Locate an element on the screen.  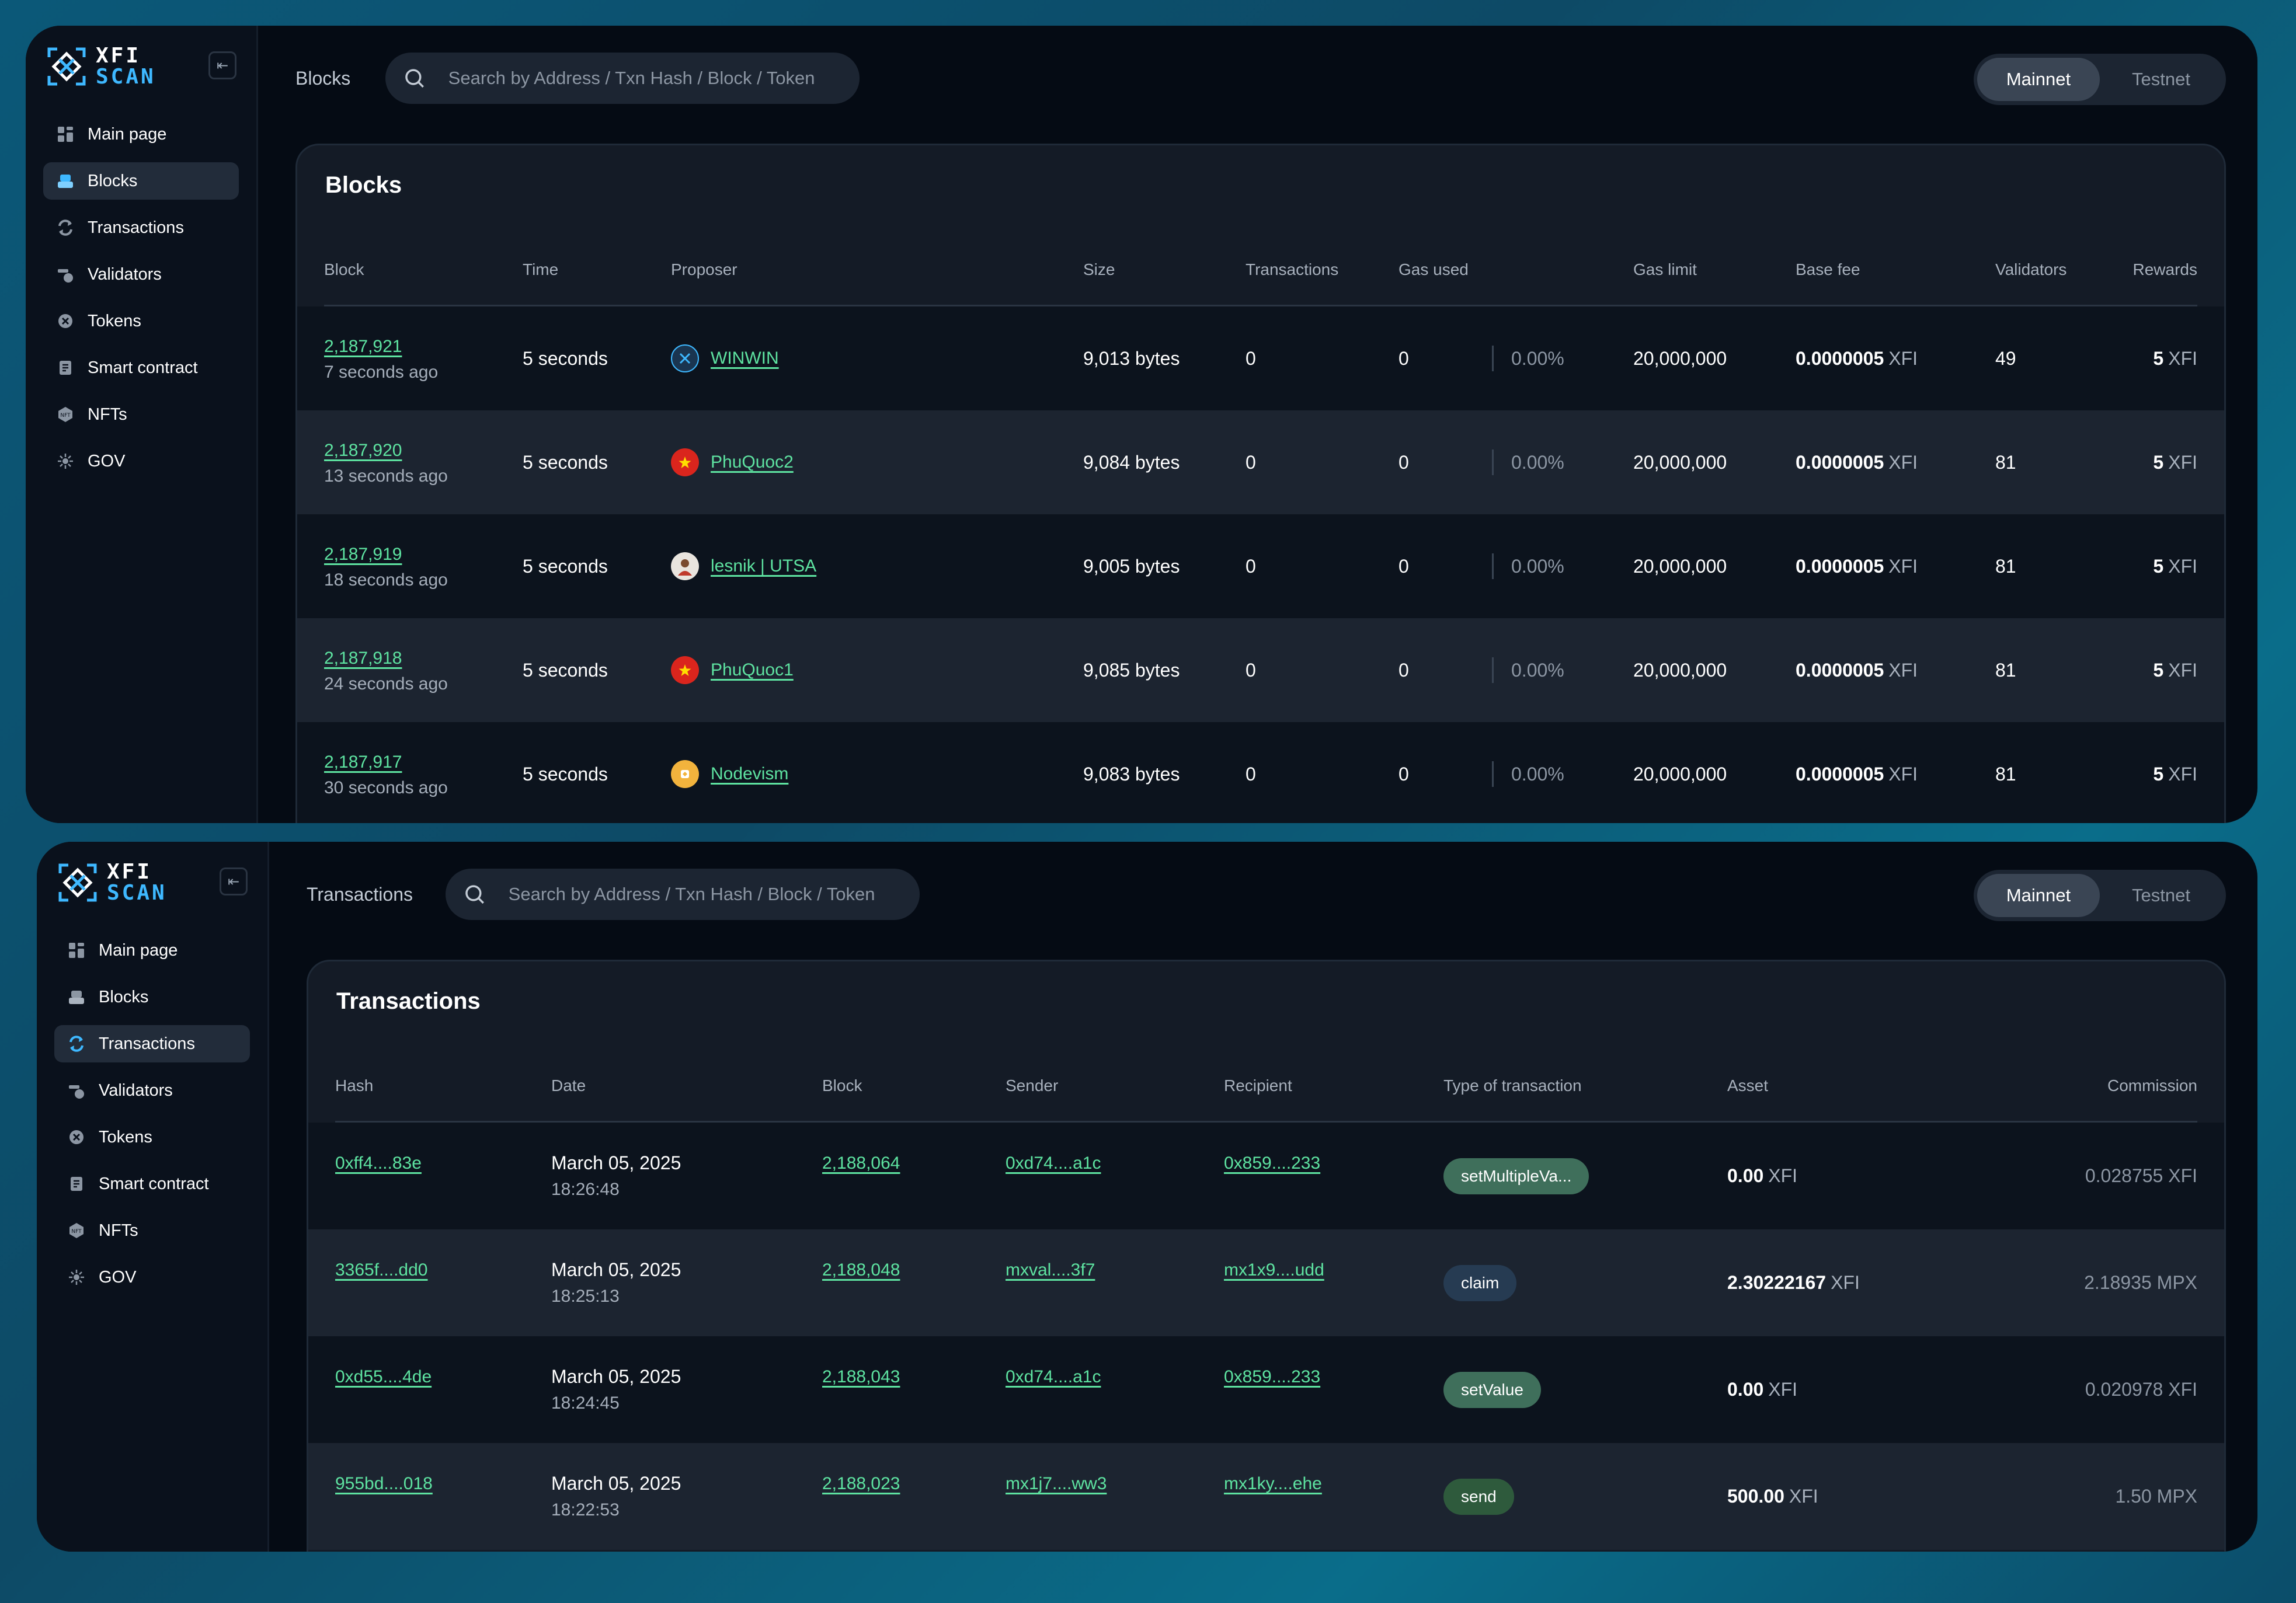
tx-hash-link: 0xff4....83e is located at coordinates (379, 1163).